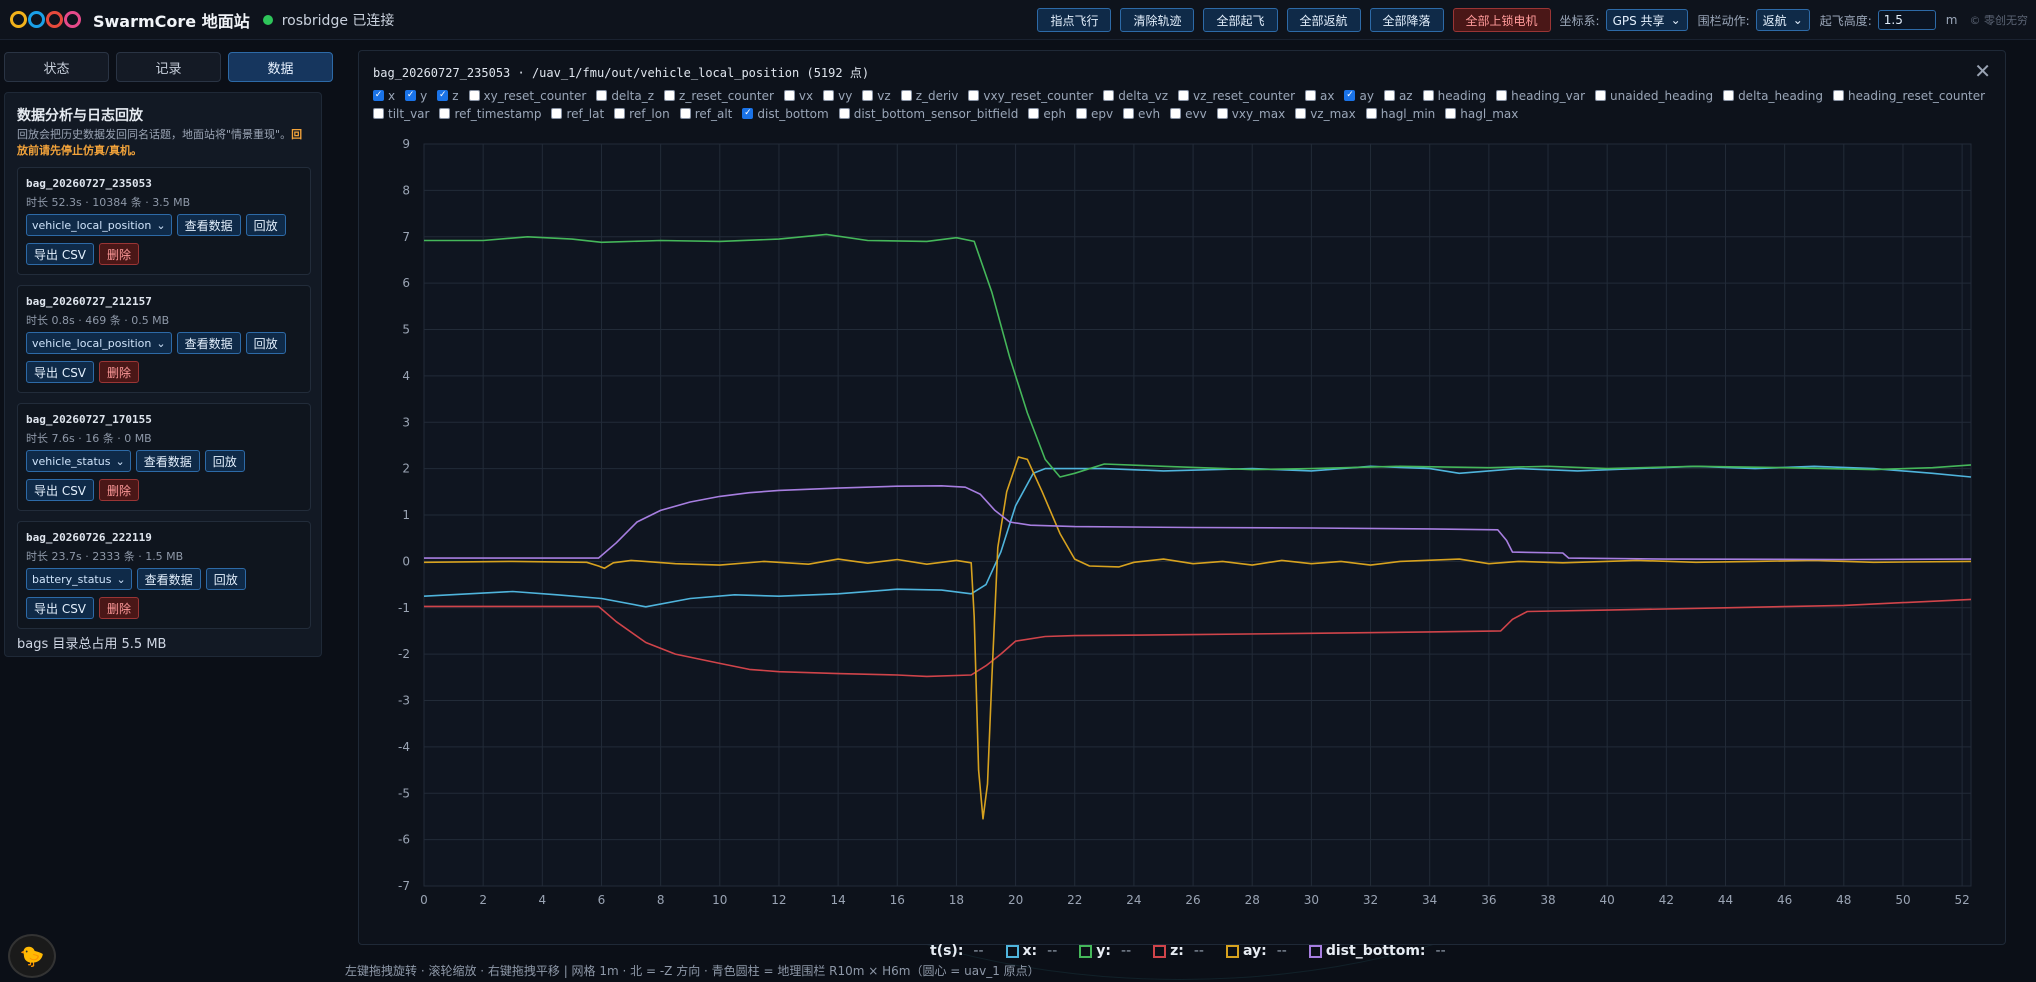 The width and height of the screenshot is (2036, 982). Describe the element at coordinates (719, 900) in the screenshot. I see `x-tick-label: 10` at that location.